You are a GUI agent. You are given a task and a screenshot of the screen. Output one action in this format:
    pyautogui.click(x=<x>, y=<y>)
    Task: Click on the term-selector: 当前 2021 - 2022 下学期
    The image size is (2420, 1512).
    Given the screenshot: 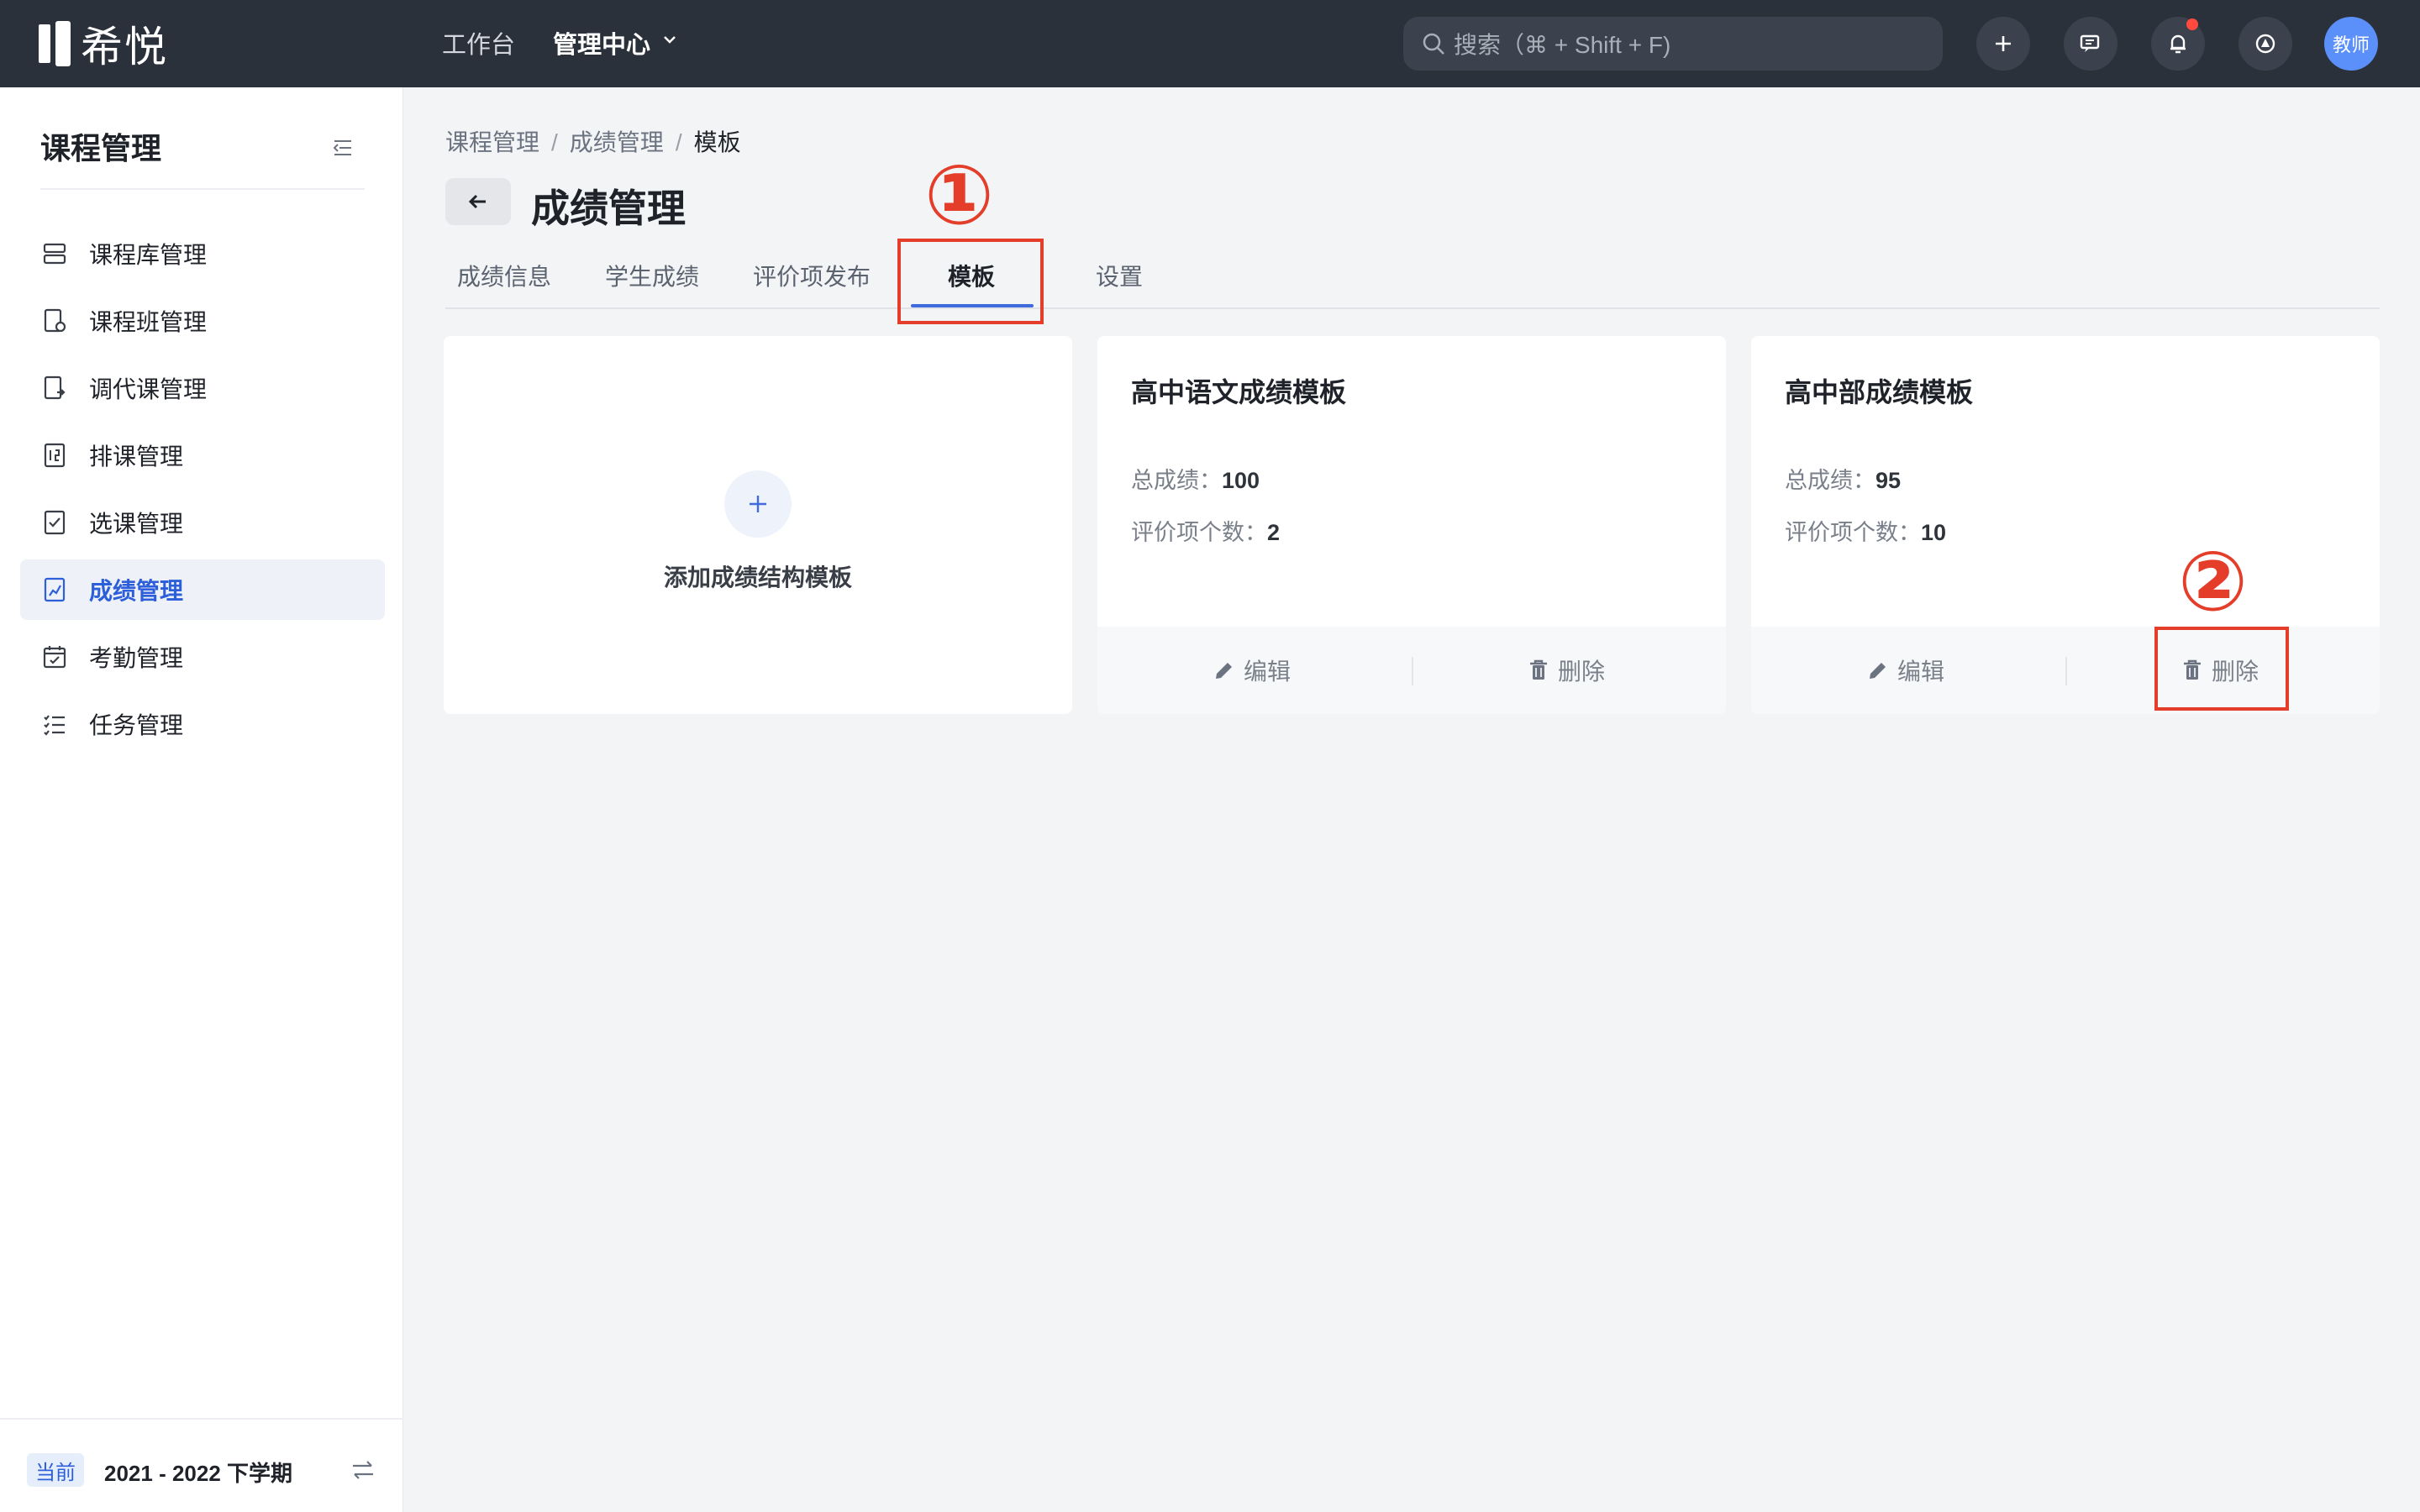 What is the action you would take?
    pyautogui.click(x=202, y=1465)
    